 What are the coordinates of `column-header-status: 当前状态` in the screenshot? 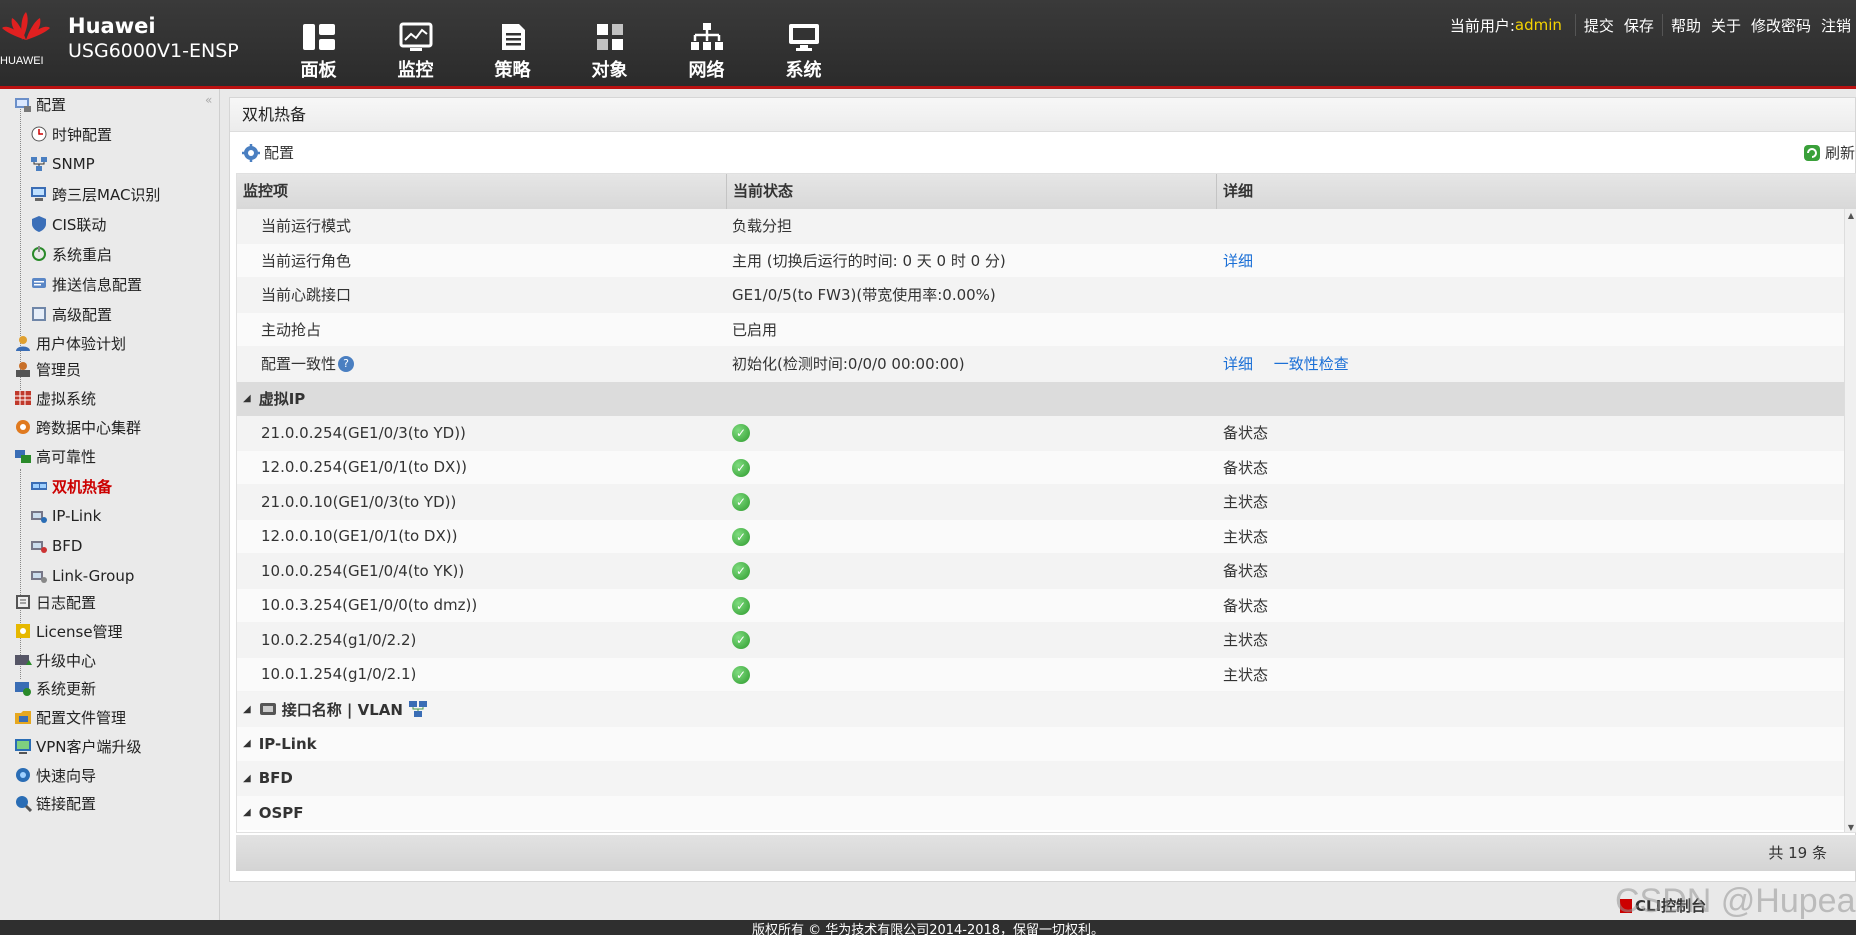 It's located at (972, 191).